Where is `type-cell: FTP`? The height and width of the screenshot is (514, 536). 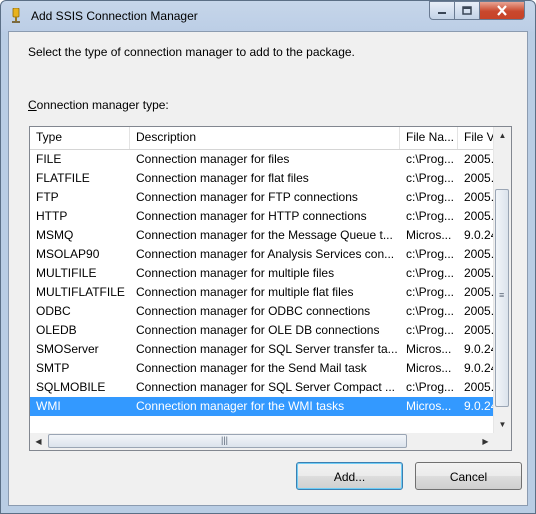 type-cell: FTP is located at coordinates (47, 197).